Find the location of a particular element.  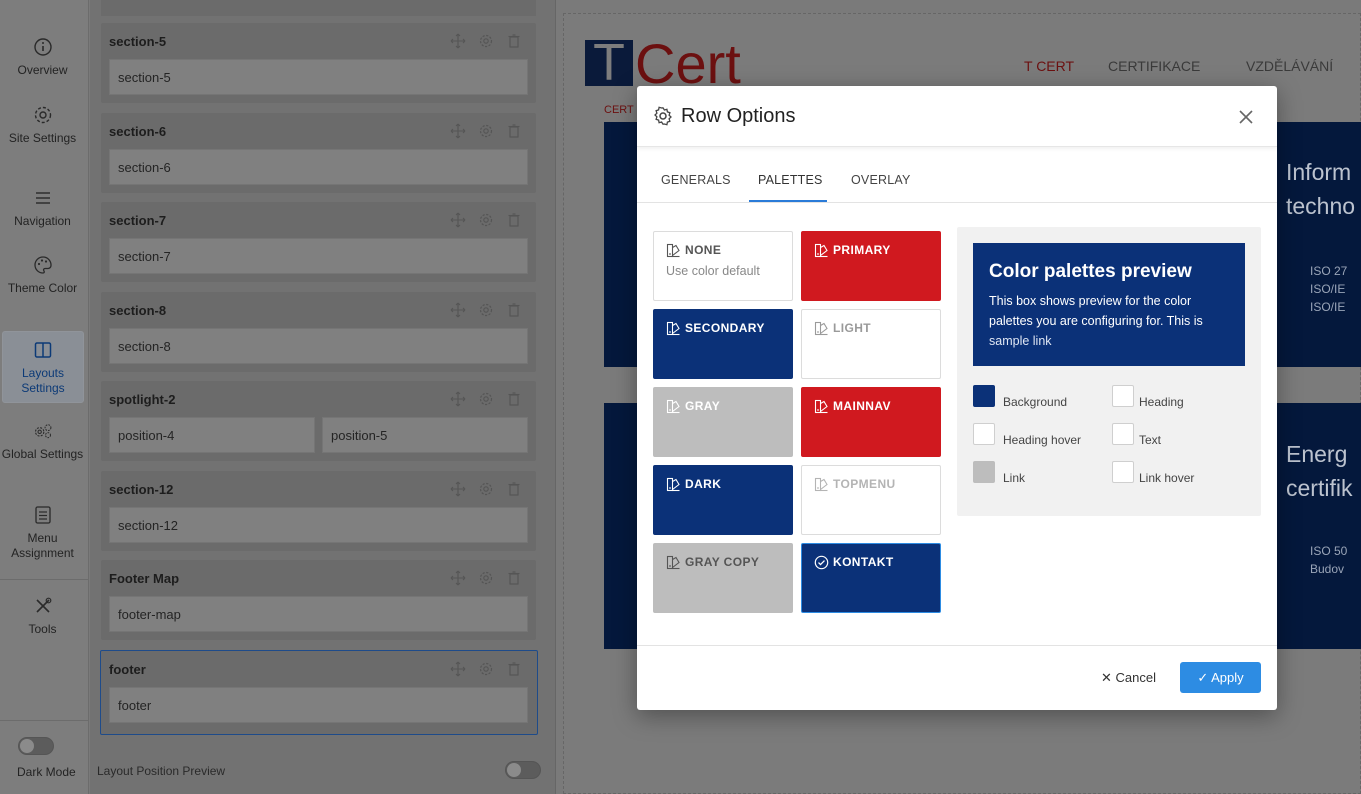

site-nav-item: T CERT is located at coordinates (1049, 66).